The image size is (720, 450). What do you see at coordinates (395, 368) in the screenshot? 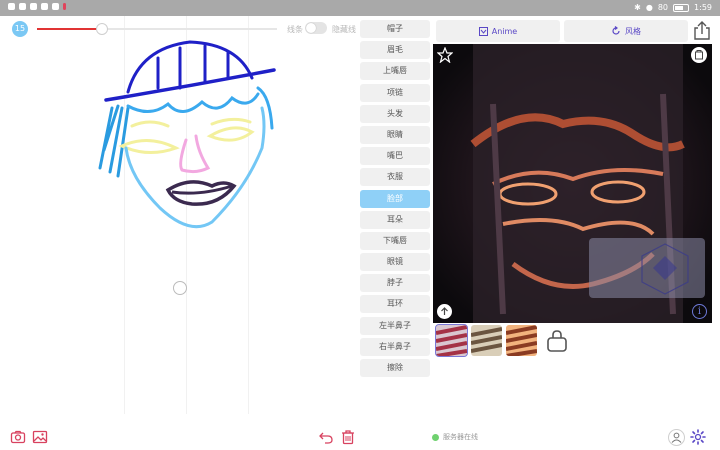
I see `part-button: 擦除` at bounding box center [395, 368].